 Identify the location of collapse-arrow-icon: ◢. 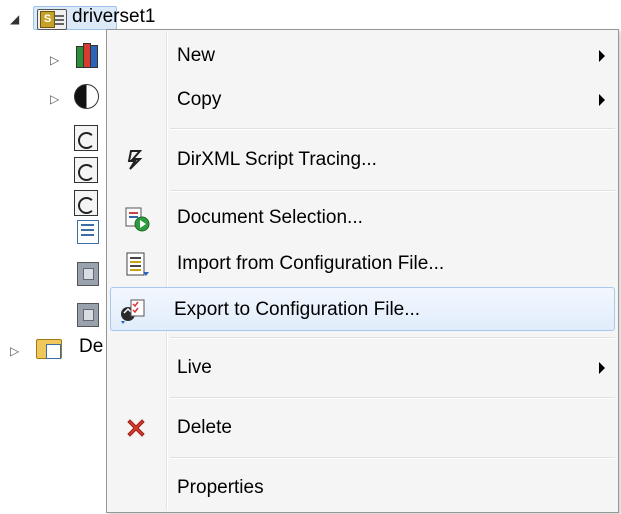
(14, 19).